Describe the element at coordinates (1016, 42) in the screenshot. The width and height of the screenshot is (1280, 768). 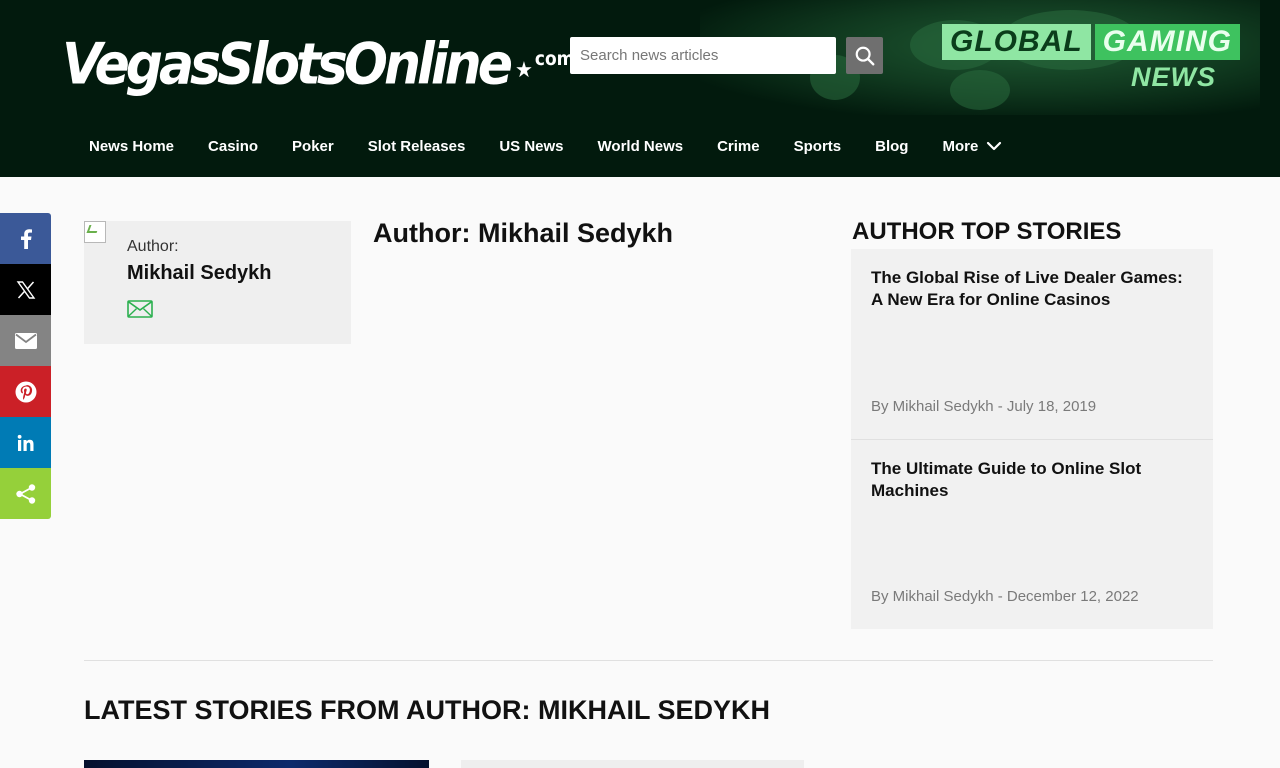
I see `brand-global: GLOBAL` at that location.